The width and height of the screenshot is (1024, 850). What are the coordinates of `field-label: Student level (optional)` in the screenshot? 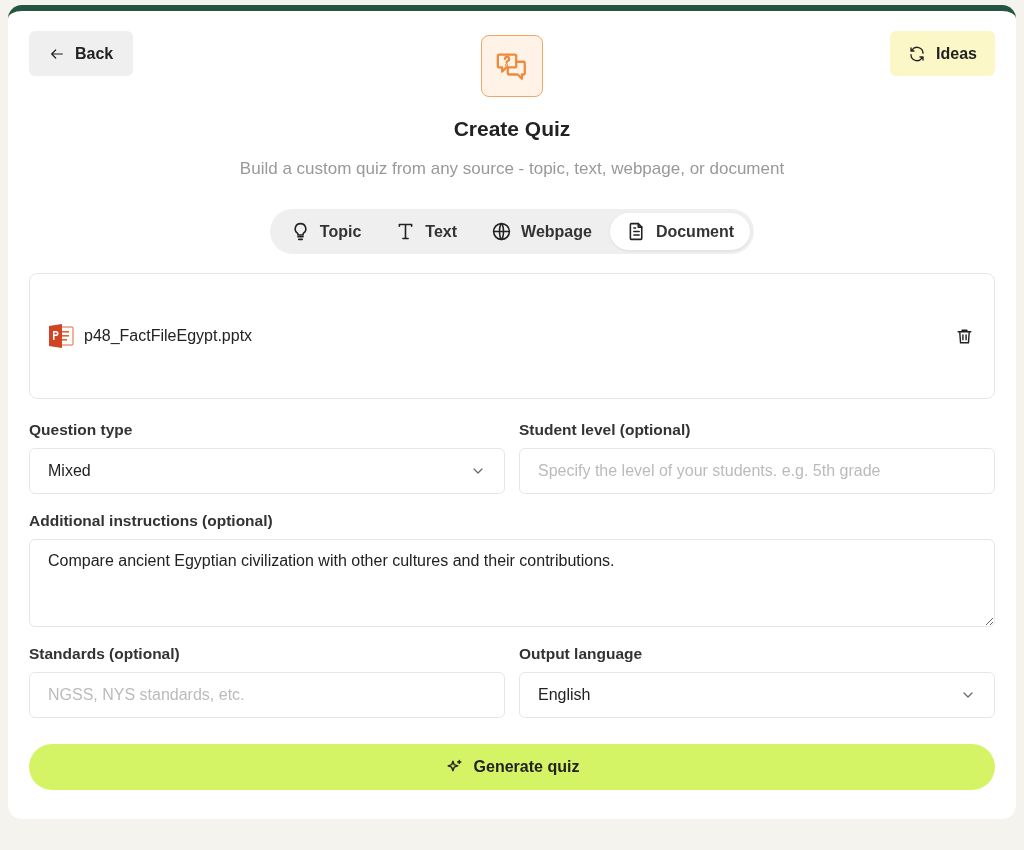 It's located at (605, 430).